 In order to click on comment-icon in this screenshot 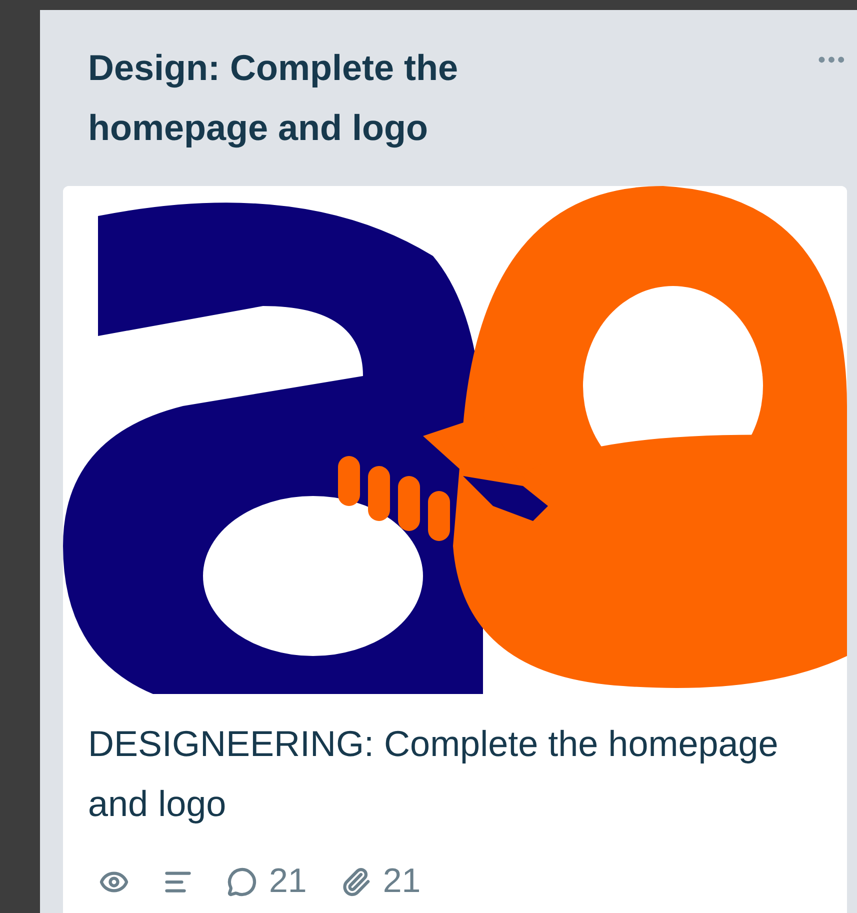, I will do `click(242, 881)`.